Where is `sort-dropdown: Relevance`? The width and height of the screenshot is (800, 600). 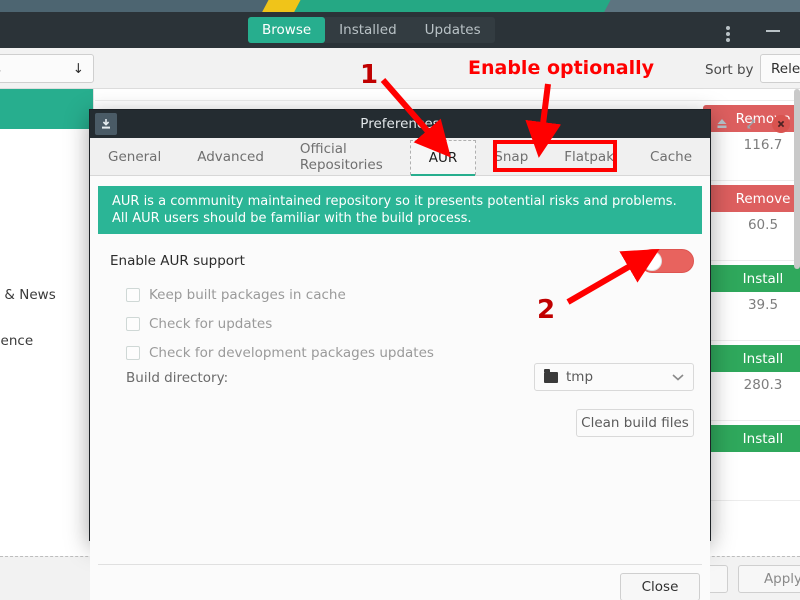 sort-dropdown: Relevance is located at coordinates (780, 68).